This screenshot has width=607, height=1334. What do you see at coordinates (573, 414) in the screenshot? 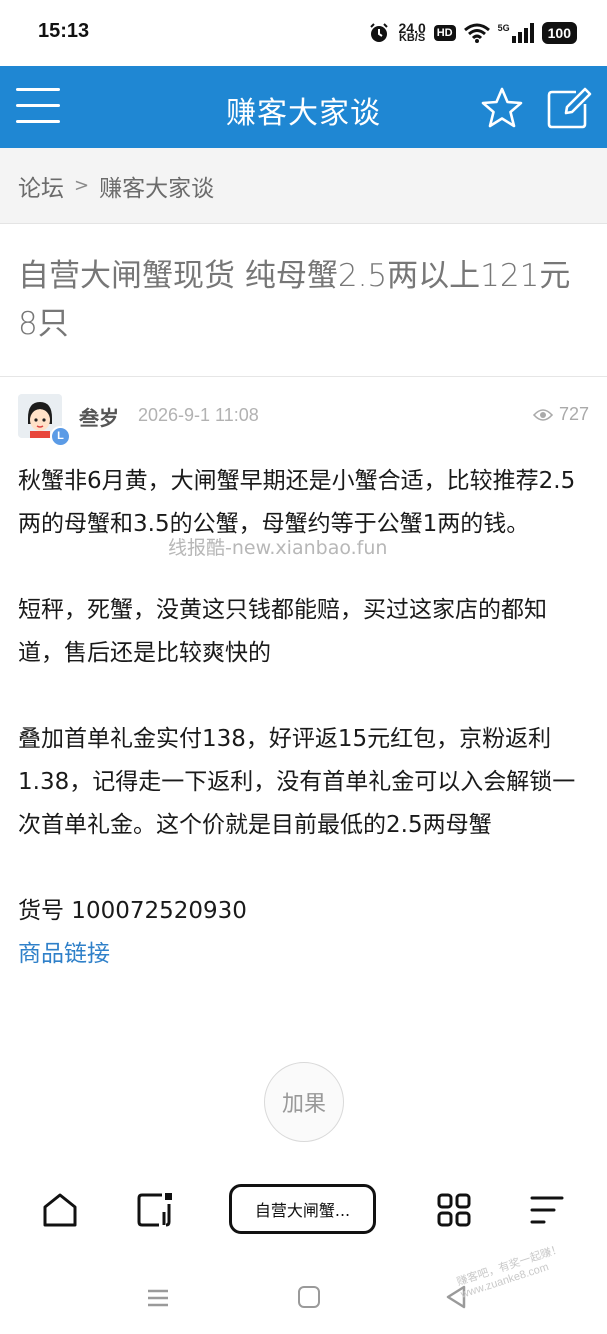
I see `view-count-value: 727` at bounding box center [573, 414].